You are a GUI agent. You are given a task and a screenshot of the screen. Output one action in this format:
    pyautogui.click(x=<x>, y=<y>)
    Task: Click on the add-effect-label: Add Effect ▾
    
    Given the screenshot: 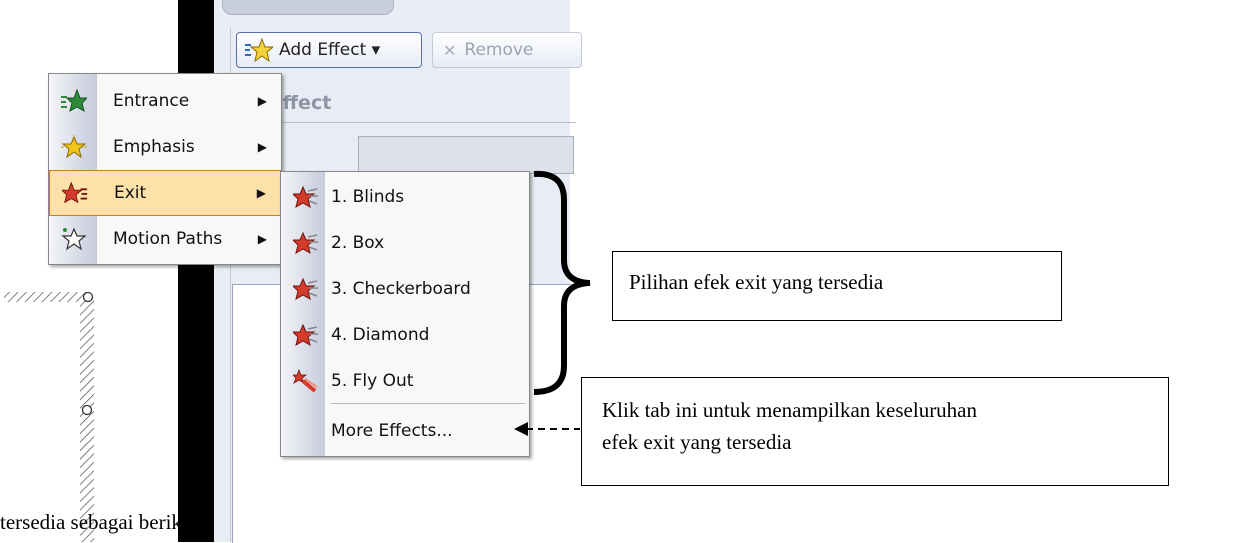 What is the action you would take?
    pyautogui.click(x=330, y=50)
    